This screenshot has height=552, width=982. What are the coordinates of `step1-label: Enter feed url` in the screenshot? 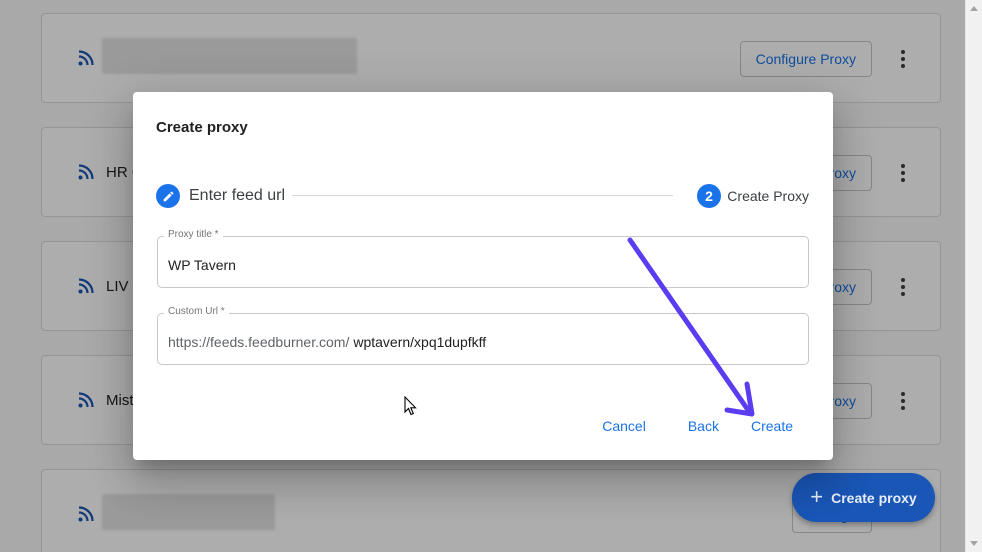 It's located at (237, 196).